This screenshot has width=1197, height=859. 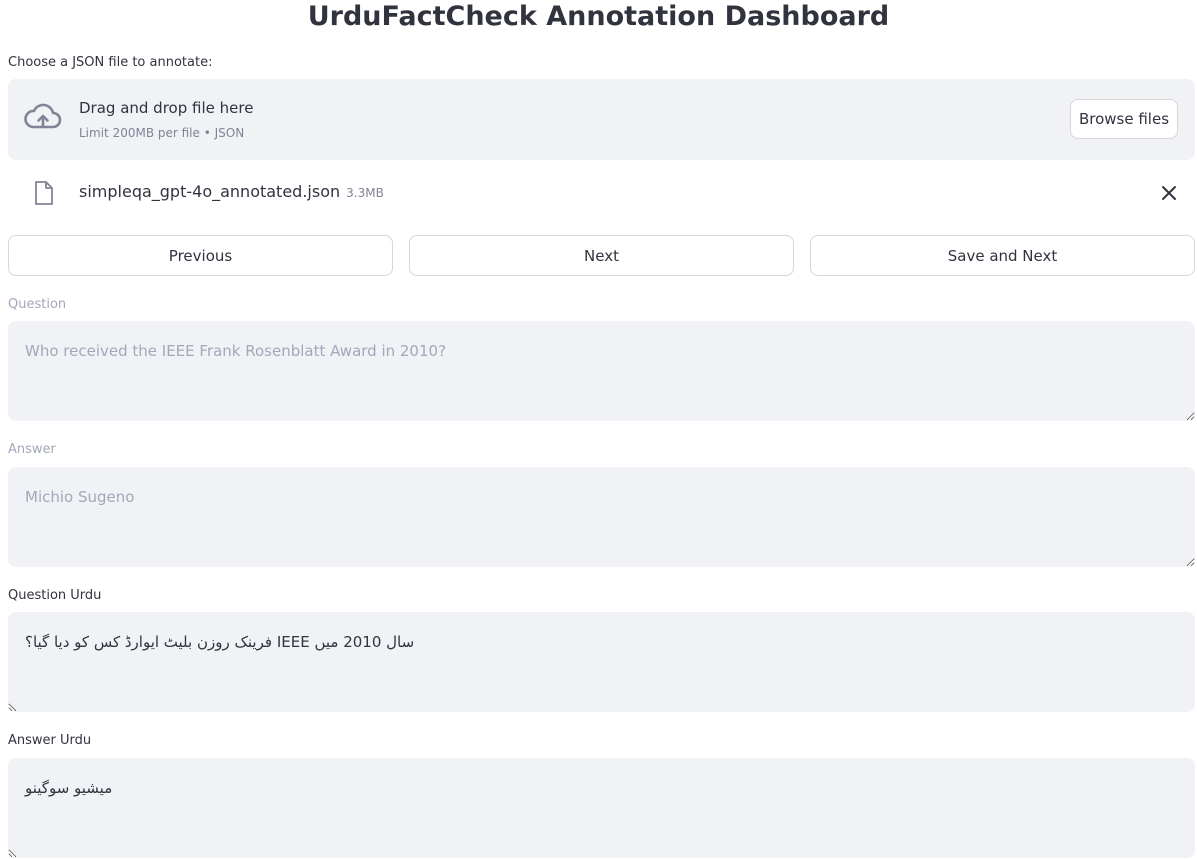 What do you see at coordinates (1169, 193) in the screenshot?
I see `close-icon` at bounding box center [1169, 193].